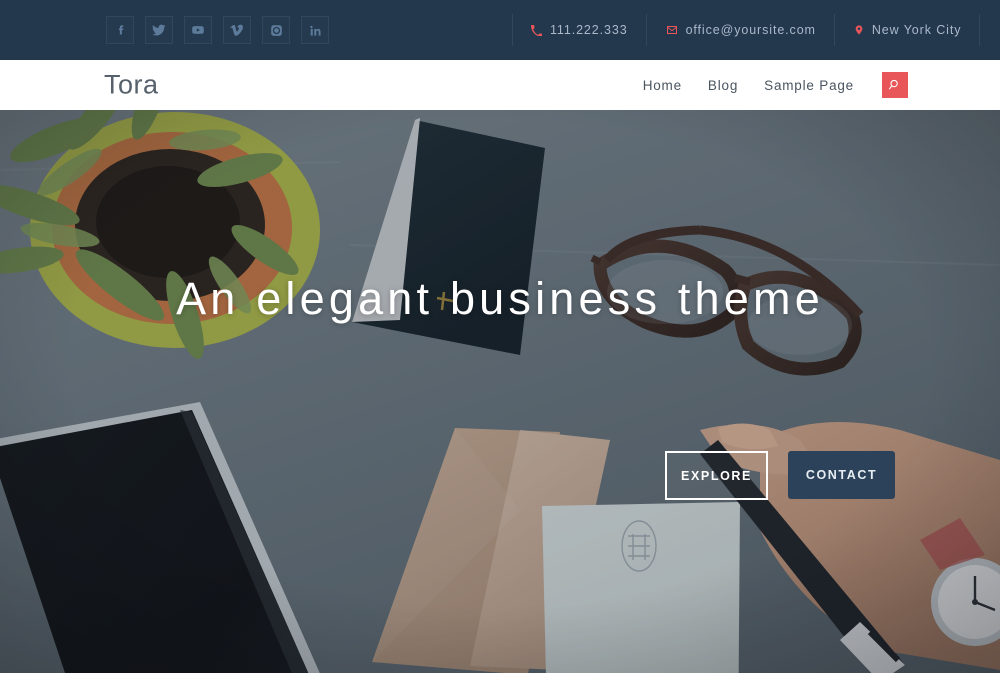 This screenshot has height=690, width=1000. I want to click on hero-title: An elegant business theme, so click(500, 298).